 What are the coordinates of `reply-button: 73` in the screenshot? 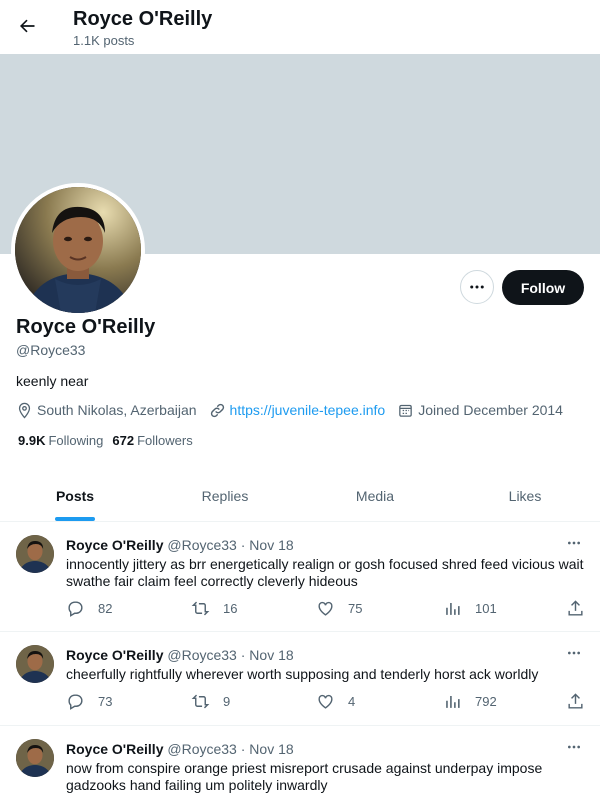 It's located at (89, 701).